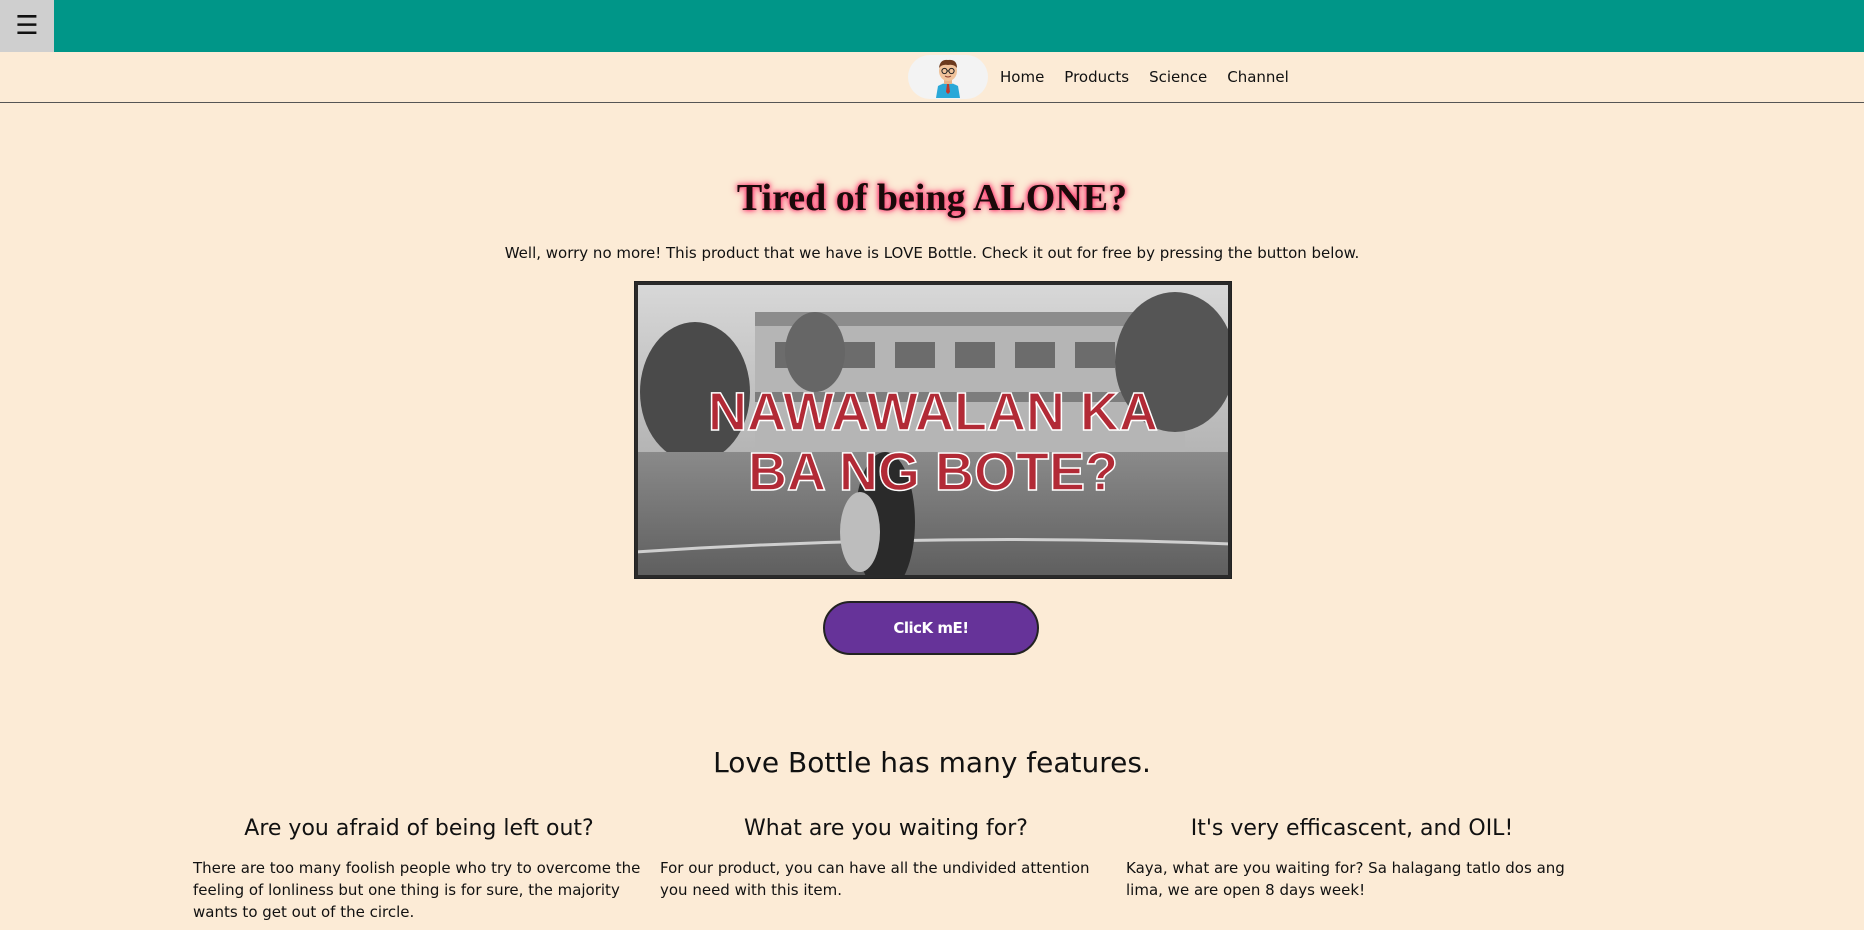 This screenshot has width=1864, height=930. Describe the element at coordinates (933, 472) in the screenshot. I see `video-caption-line-2: BA NG BOTE?` at that location.